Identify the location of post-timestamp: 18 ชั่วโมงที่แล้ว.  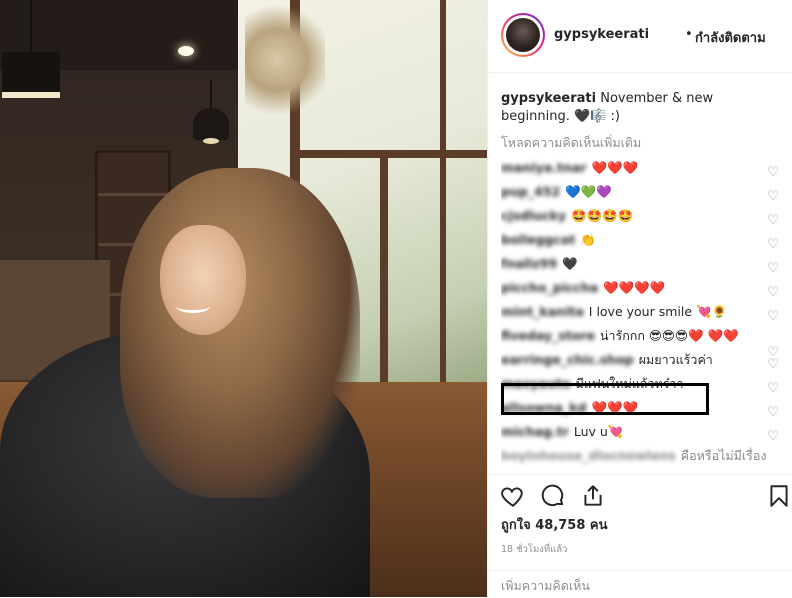
(534, 549).